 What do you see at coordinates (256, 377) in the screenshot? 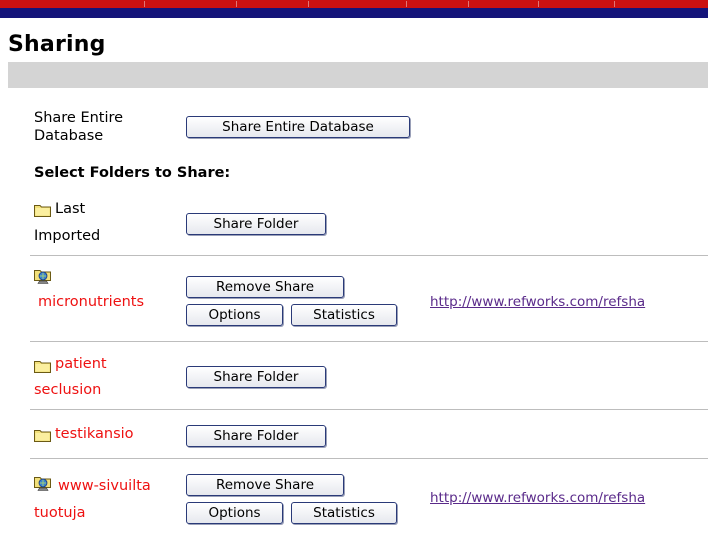
I see `share-folder-button-patient-seclusion: Share Folder` at bounding box center [256, 377].